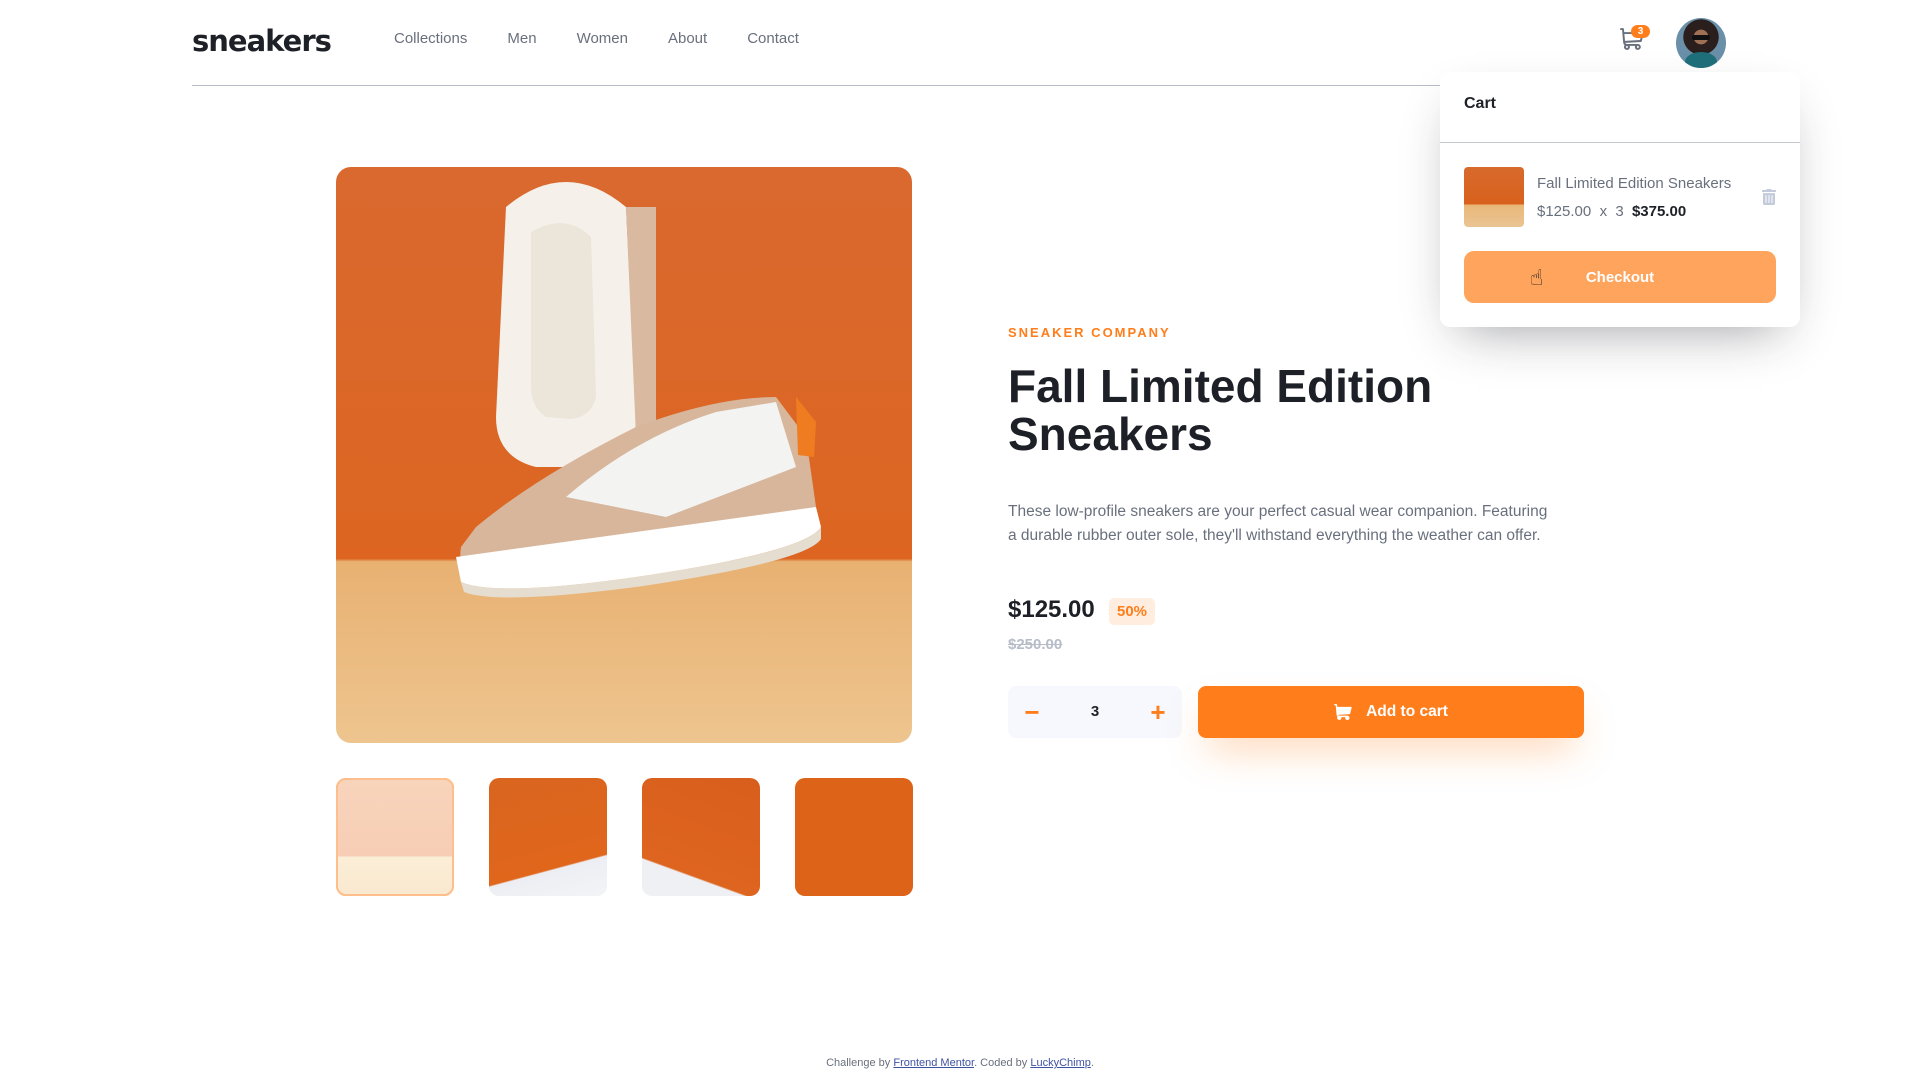  I want to click on attribution-suffix: ., so click(1092, 1063).